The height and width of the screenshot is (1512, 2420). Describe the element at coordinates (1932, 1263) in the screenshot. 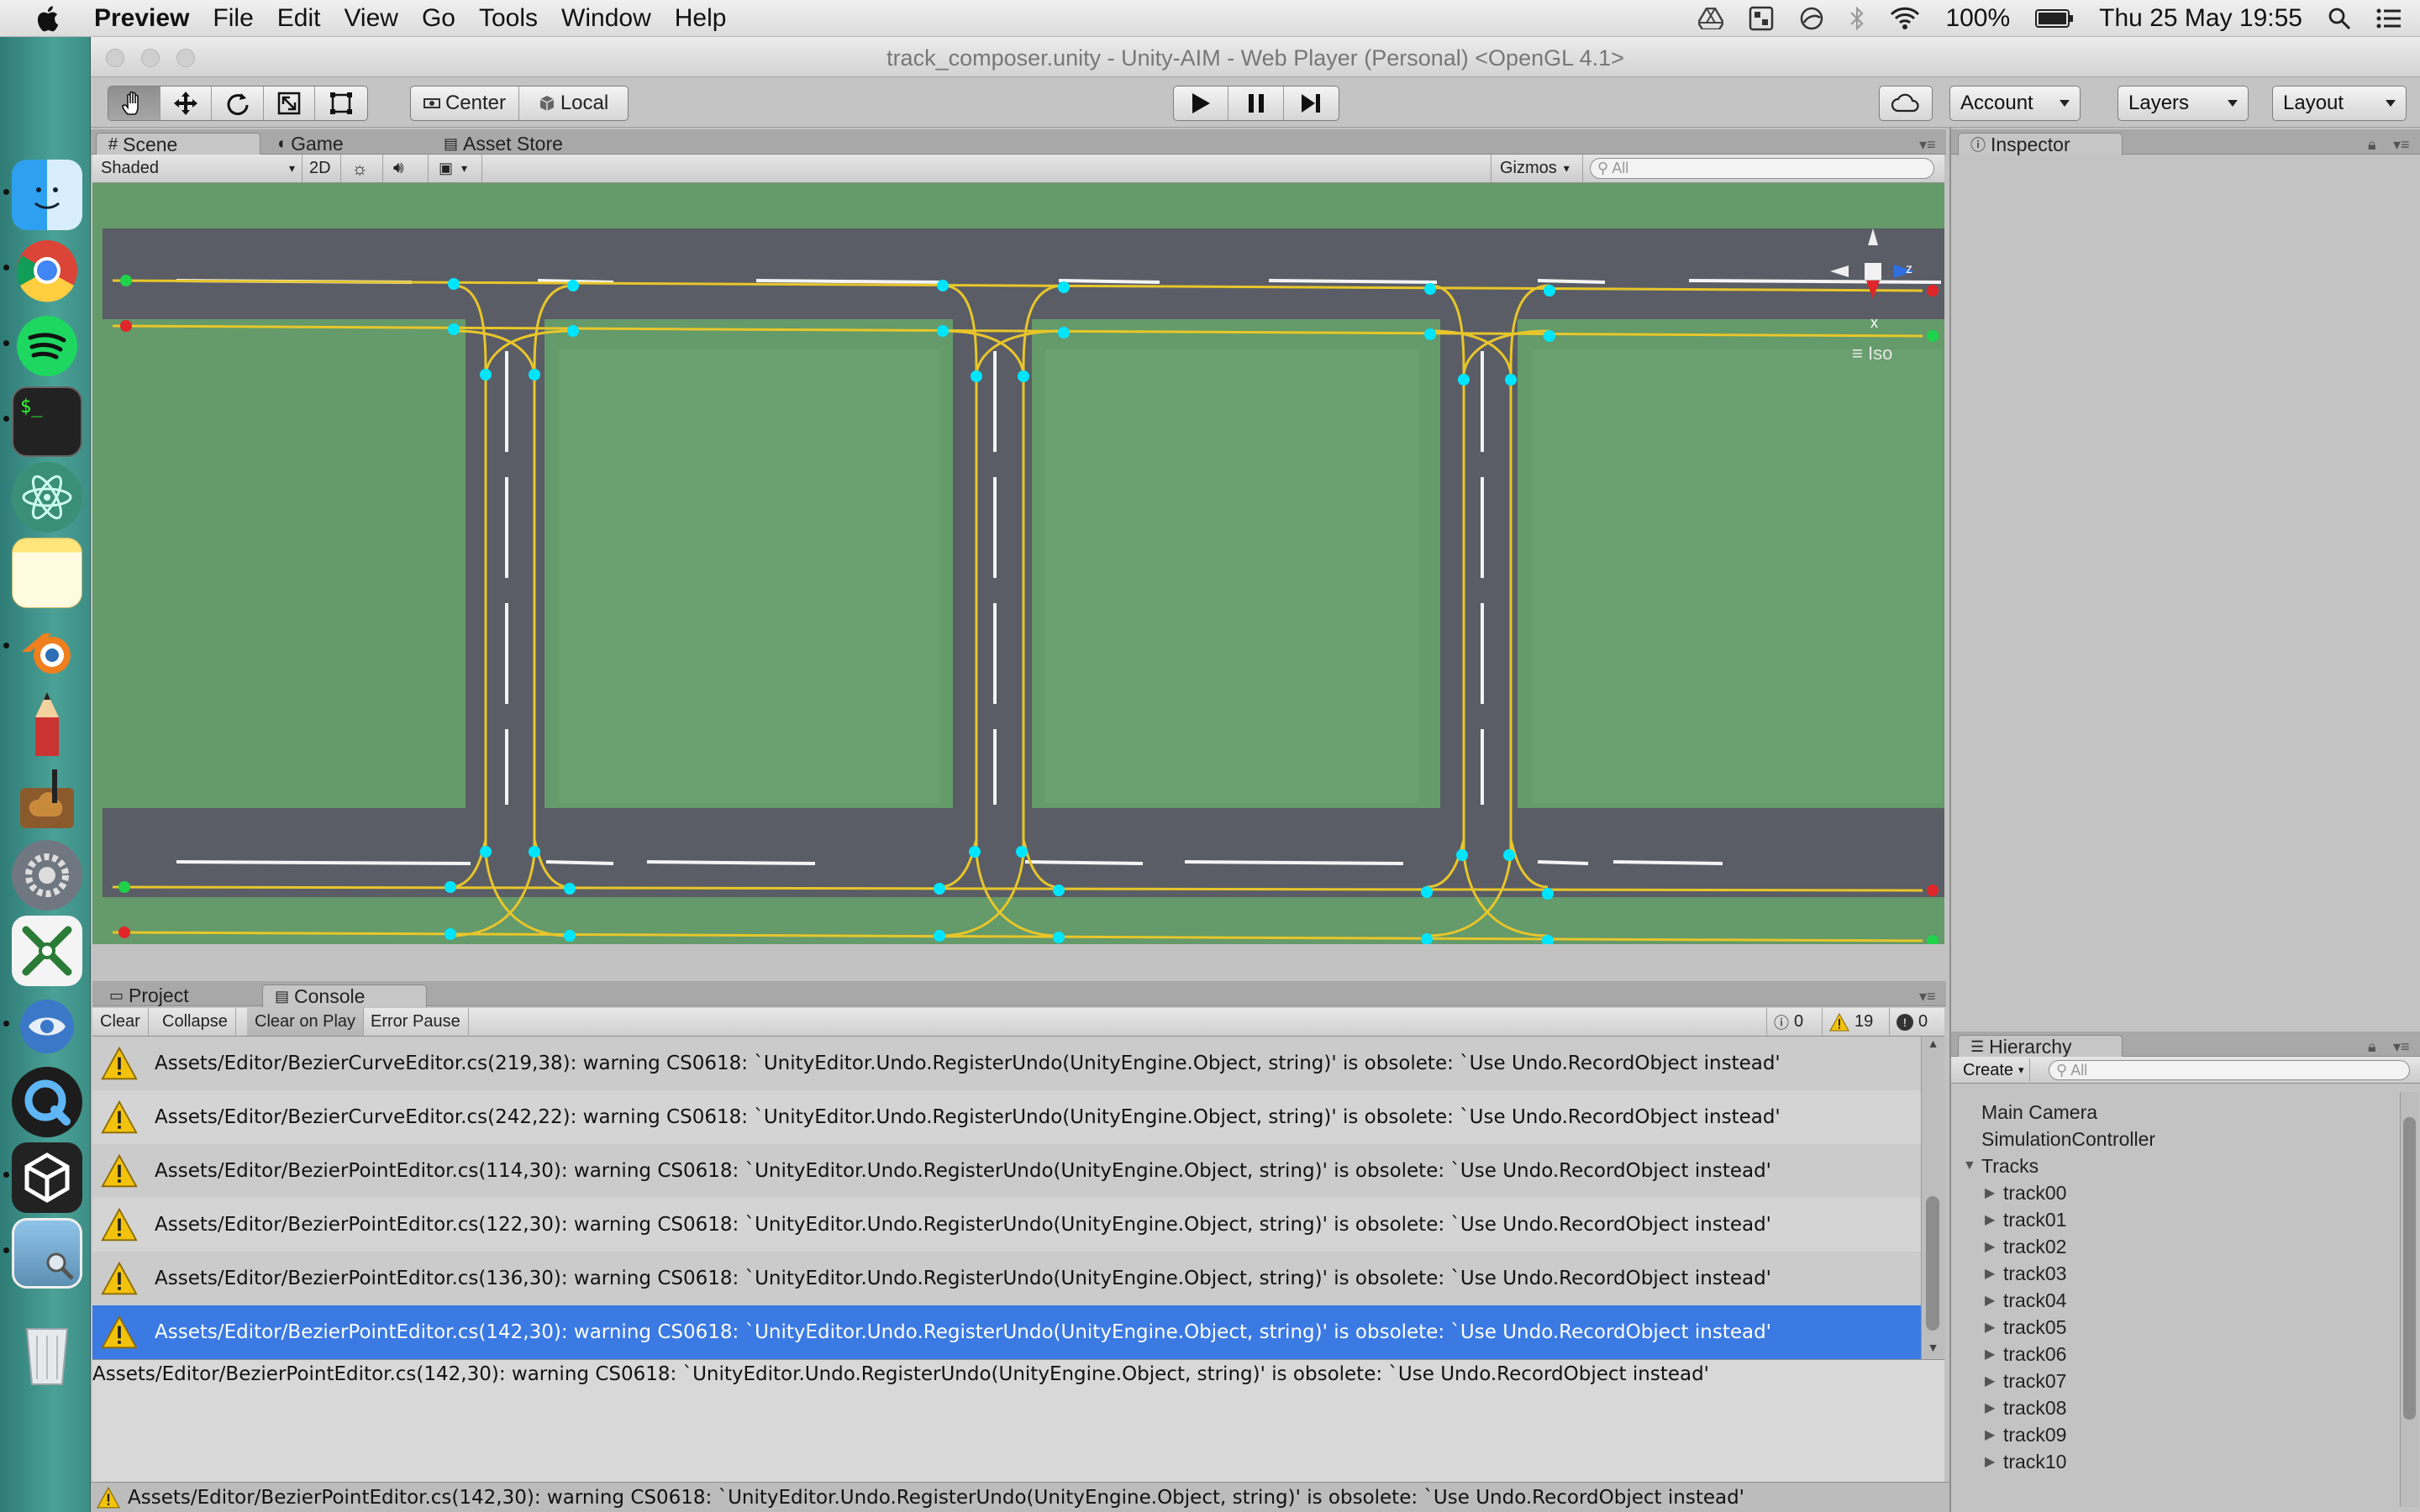

I see `console-scroll-thumb` at that location.